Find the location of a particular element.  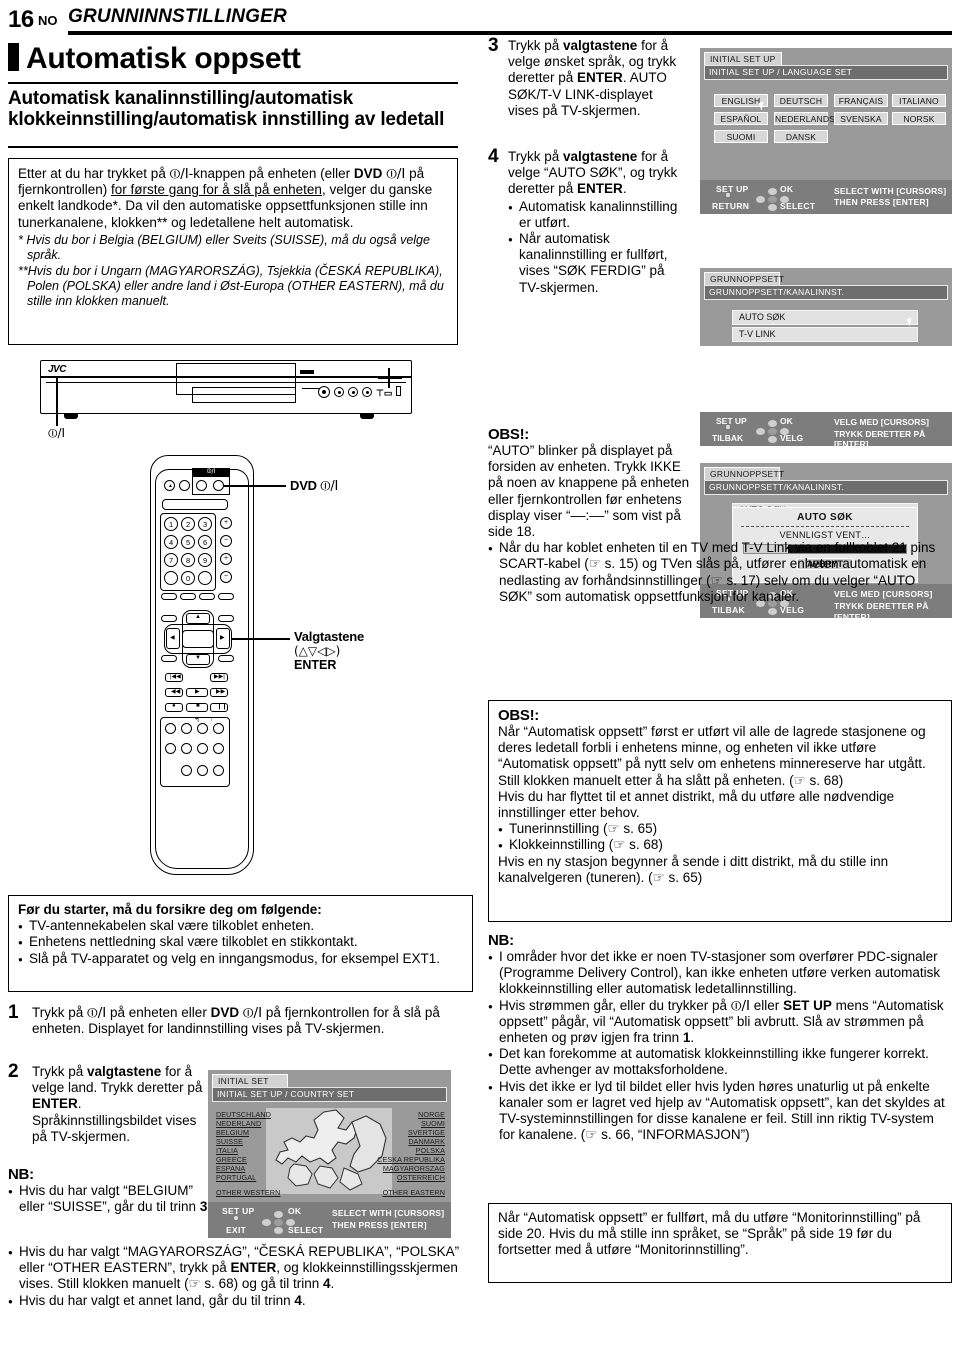

country-label-suisse: SUISSE is located at coordinates (229, 1141).